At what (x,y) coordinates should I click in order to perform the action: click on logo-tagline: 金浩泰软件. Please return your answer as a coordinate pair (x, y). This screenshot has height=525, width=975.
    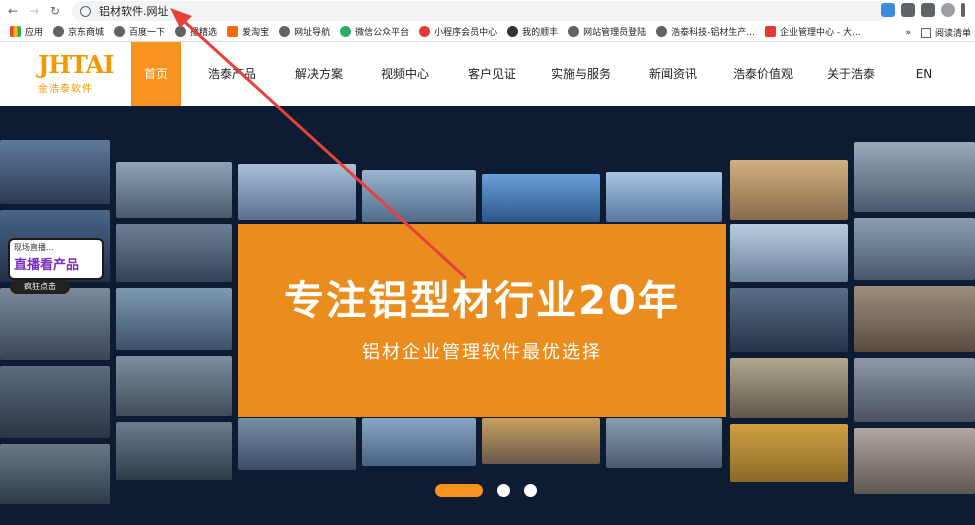
    Looking at the image, I should click on (65, 89).